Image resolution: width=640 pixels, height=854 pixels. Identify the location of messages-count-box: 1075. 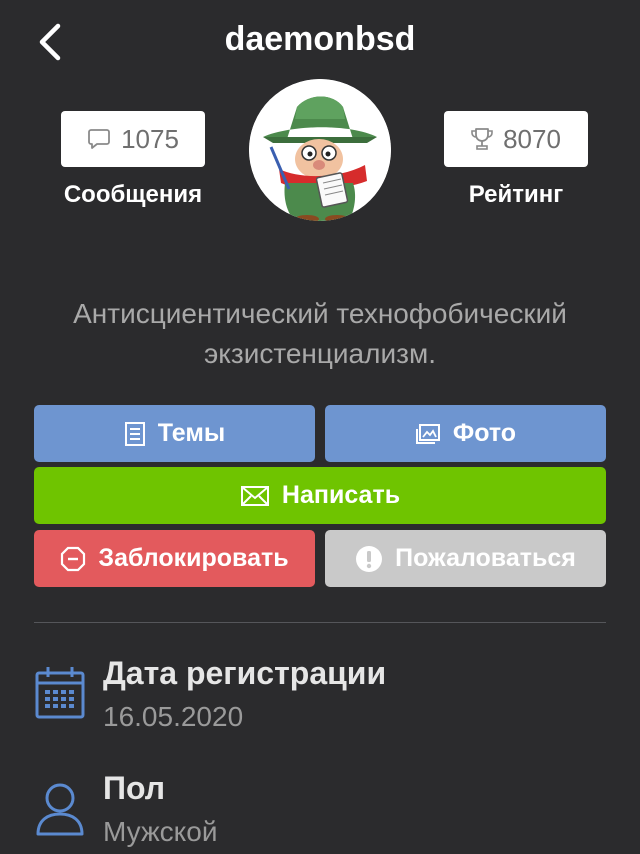
(133, 139).